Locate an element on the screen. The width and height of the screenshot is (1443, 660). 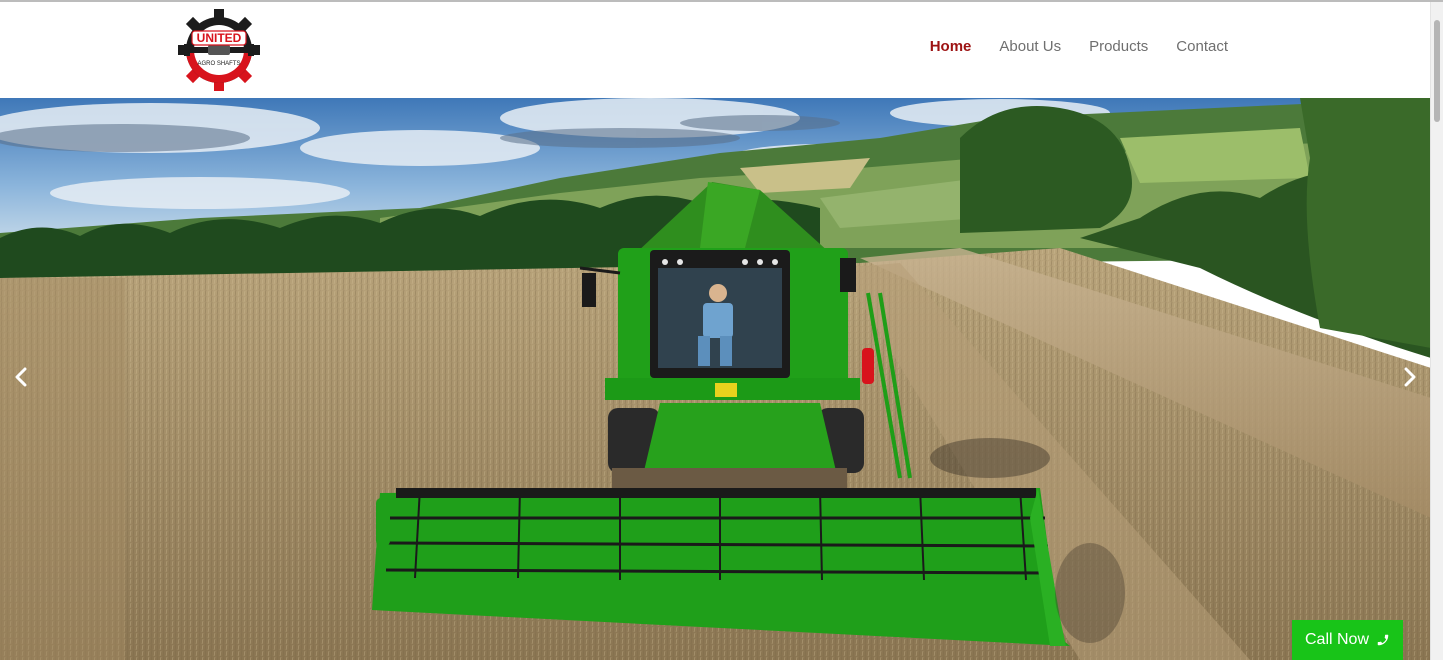
carousel-next-button is located at coordinates (1410, 377).